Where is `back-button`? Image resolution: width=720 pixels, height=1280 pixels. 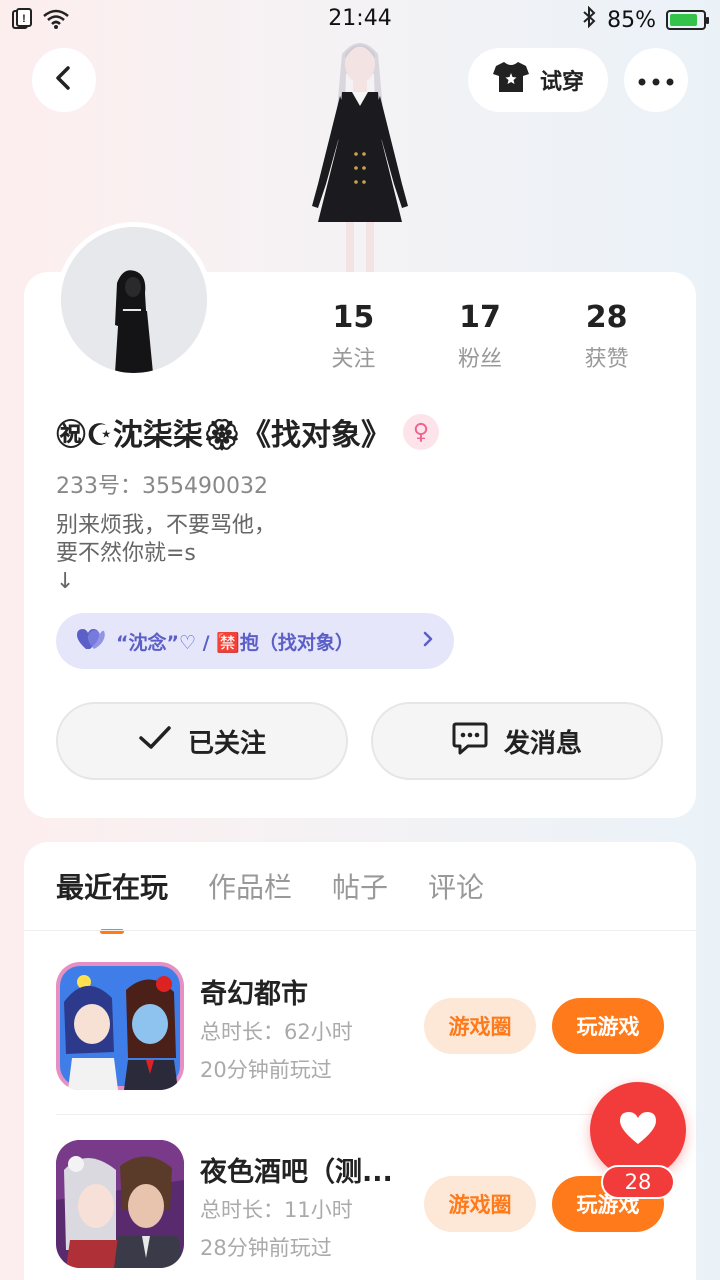 back-button is located at coordinates (64, 80).